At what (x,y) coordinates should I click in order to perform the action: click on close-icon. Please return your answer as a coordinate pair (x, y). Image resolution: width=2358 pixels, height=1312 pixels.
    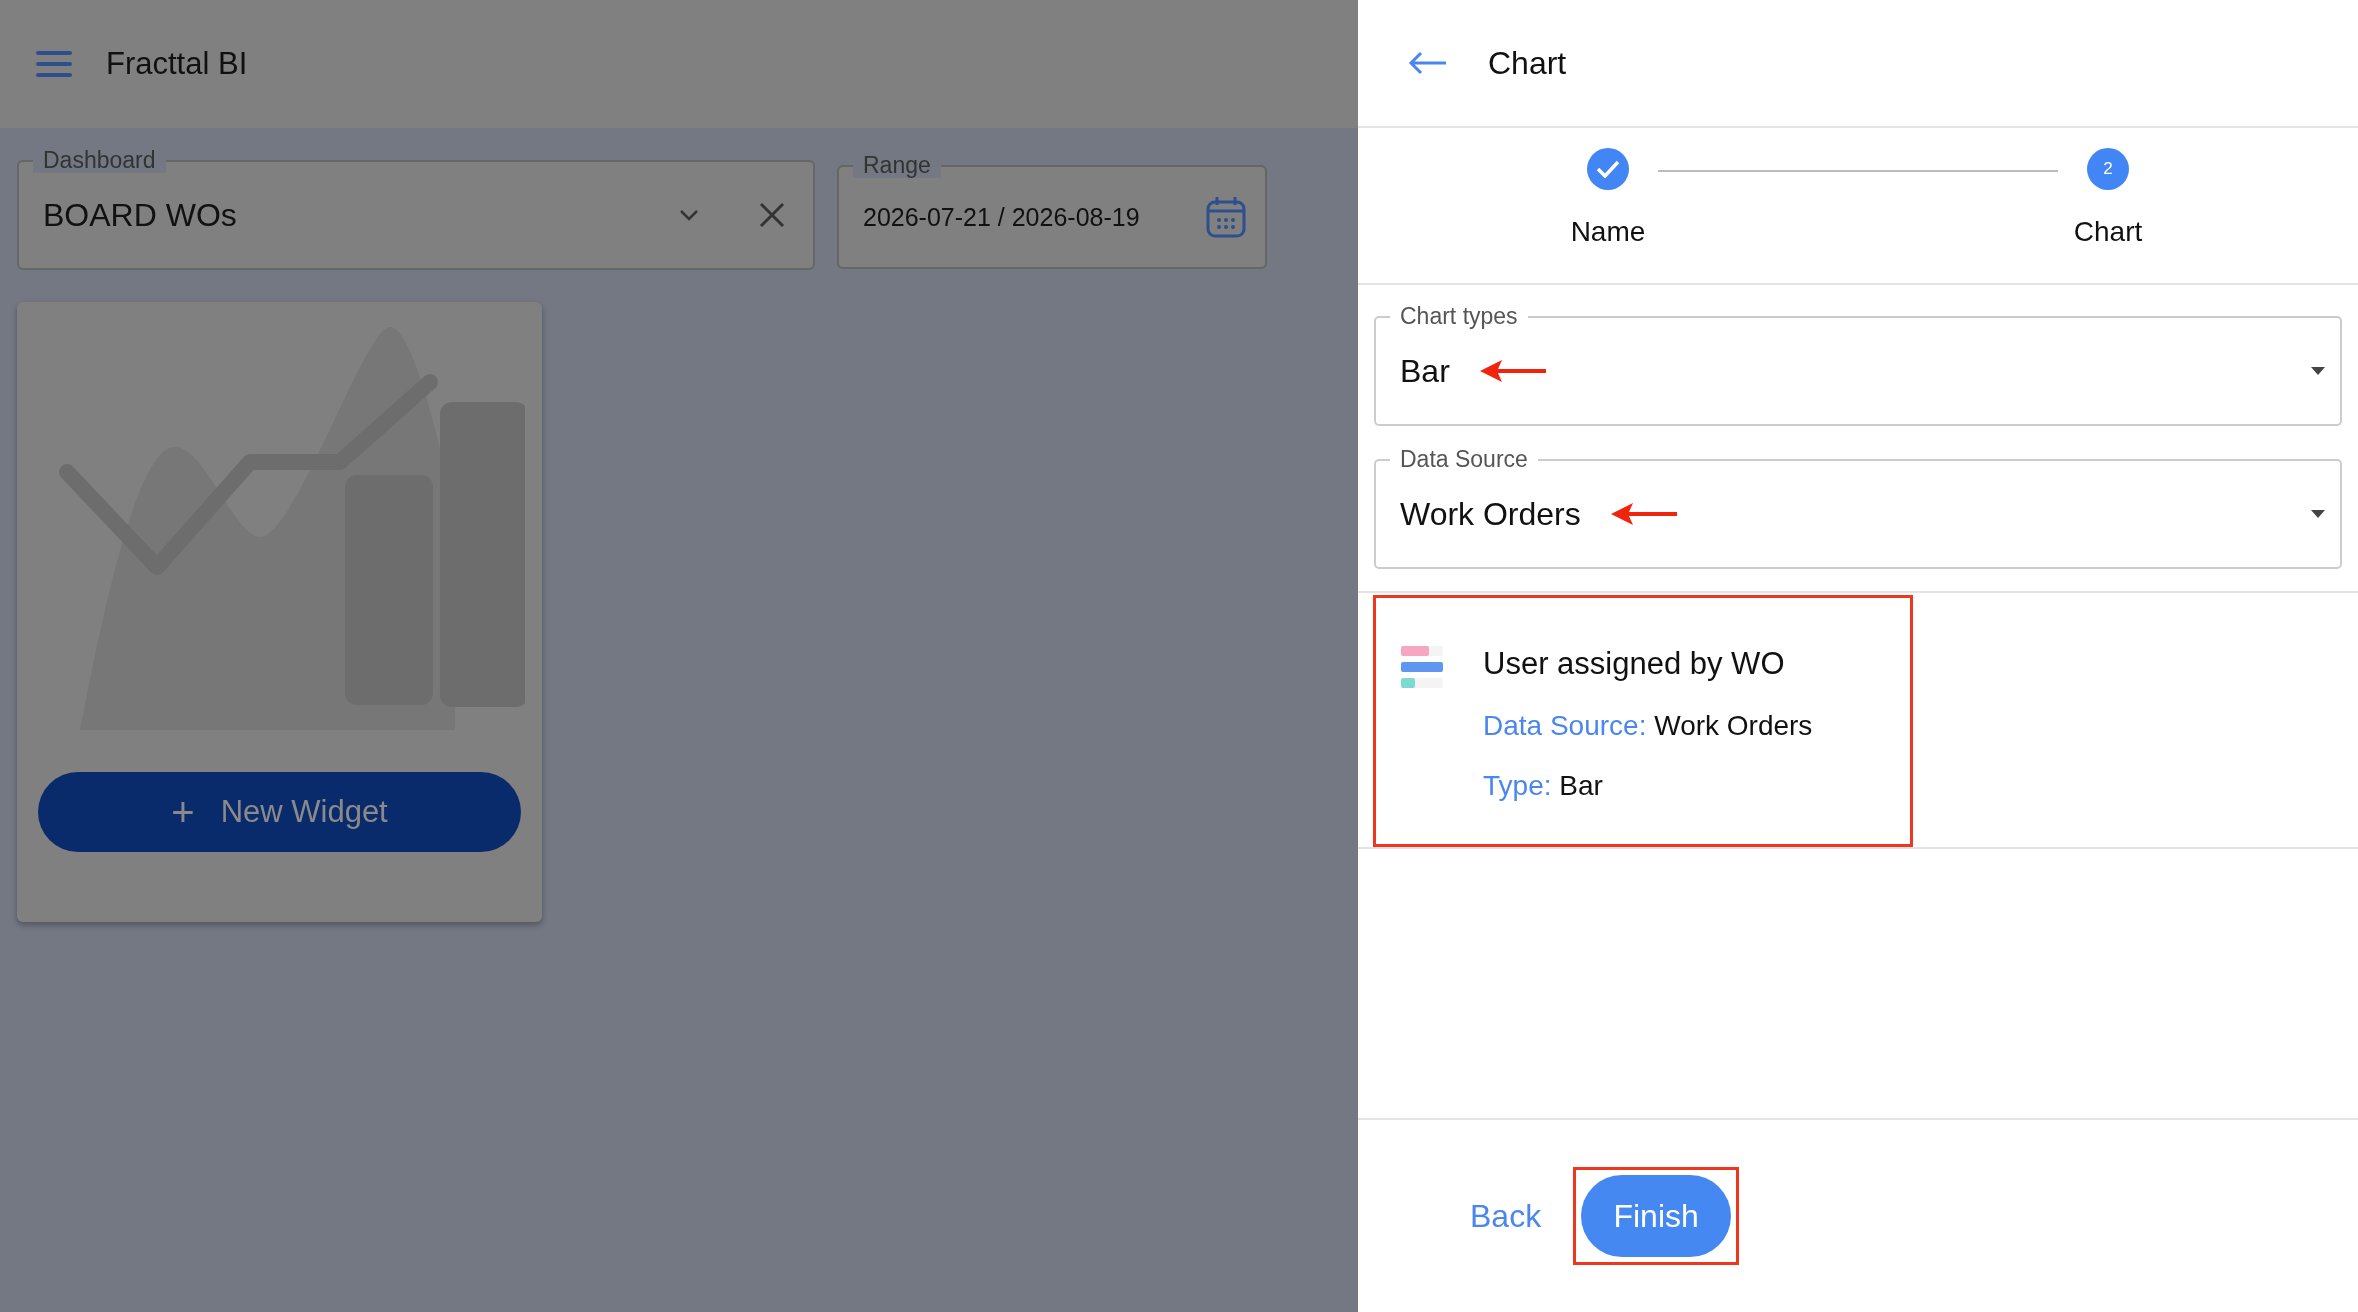
    Looking at the image, I should click on (772, 215).